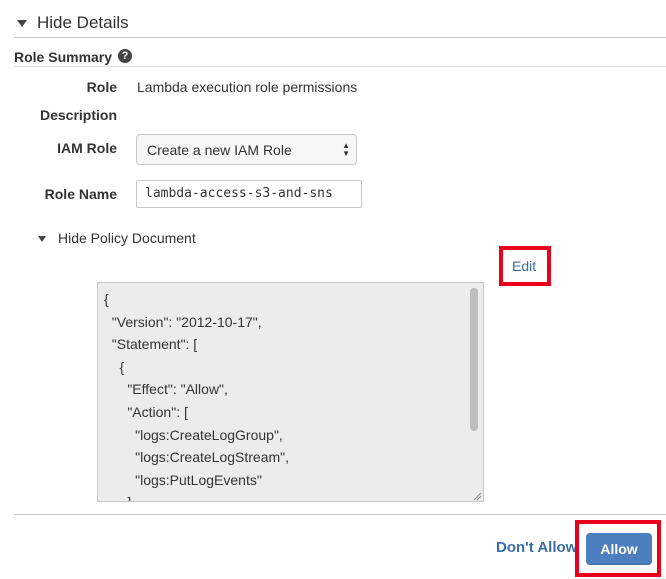 Image resolution: width=666 pixels, height=579 pixels. I want to click on dont-allow-button: Don't Allow, so click(536, 547).